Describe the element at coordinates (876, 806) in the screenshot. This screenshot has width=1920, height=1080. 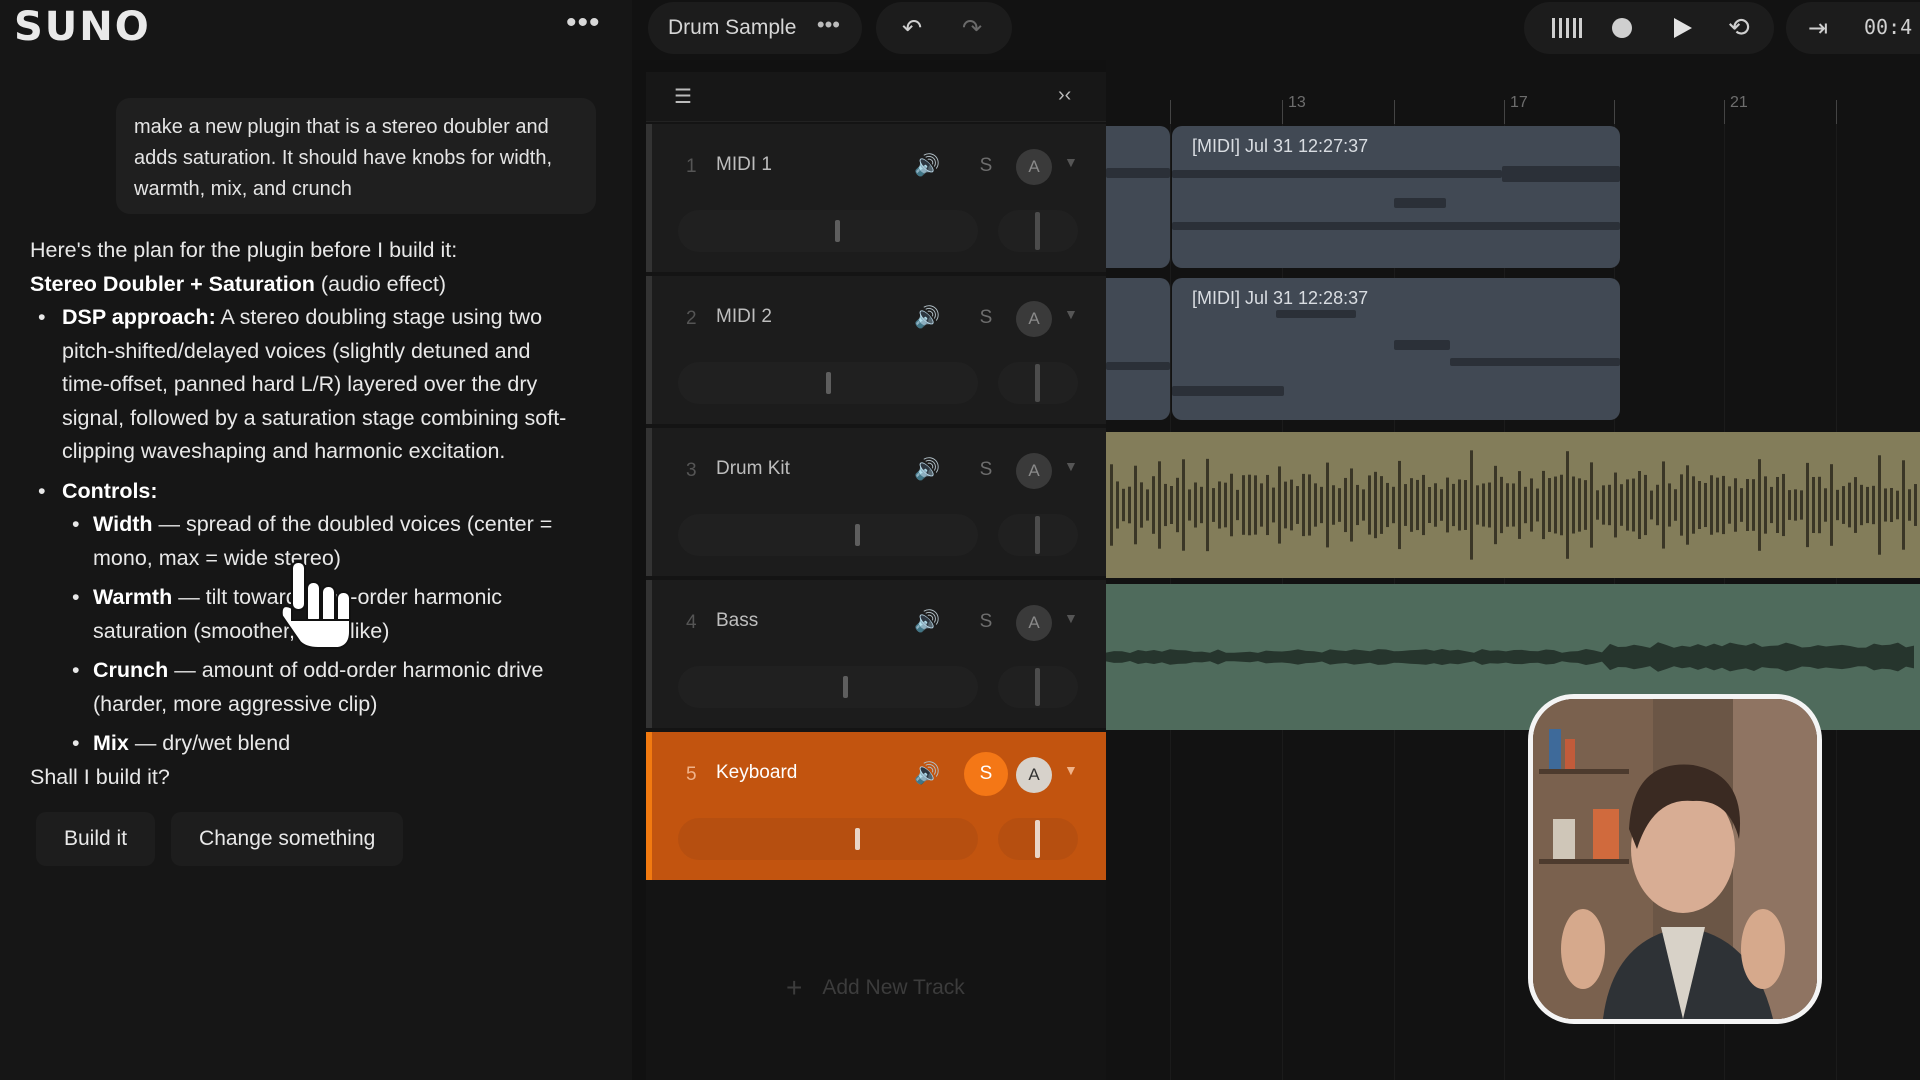
I see `track-row: 5 Keyboard 🔊 S A ▼` at that location.